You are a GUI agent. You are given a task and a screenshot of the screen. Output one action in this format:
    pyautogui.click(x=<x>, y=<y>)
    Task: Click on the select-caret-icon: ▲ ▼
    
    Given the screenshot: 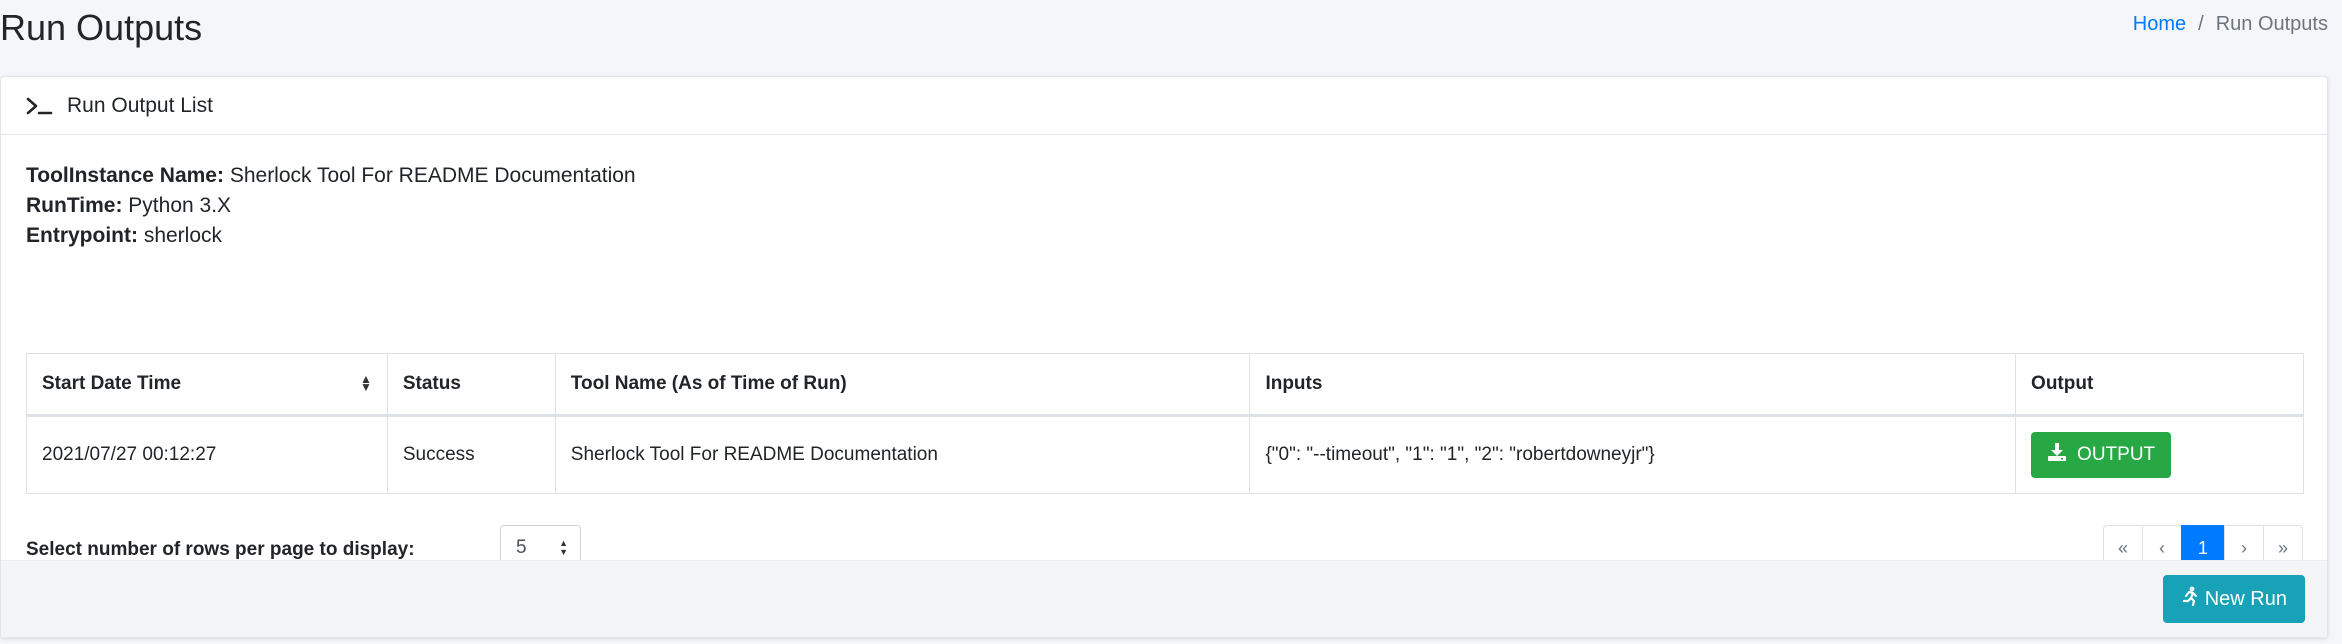 What is the action you would take?
    pyautogui.click(x=563, y=547)
    